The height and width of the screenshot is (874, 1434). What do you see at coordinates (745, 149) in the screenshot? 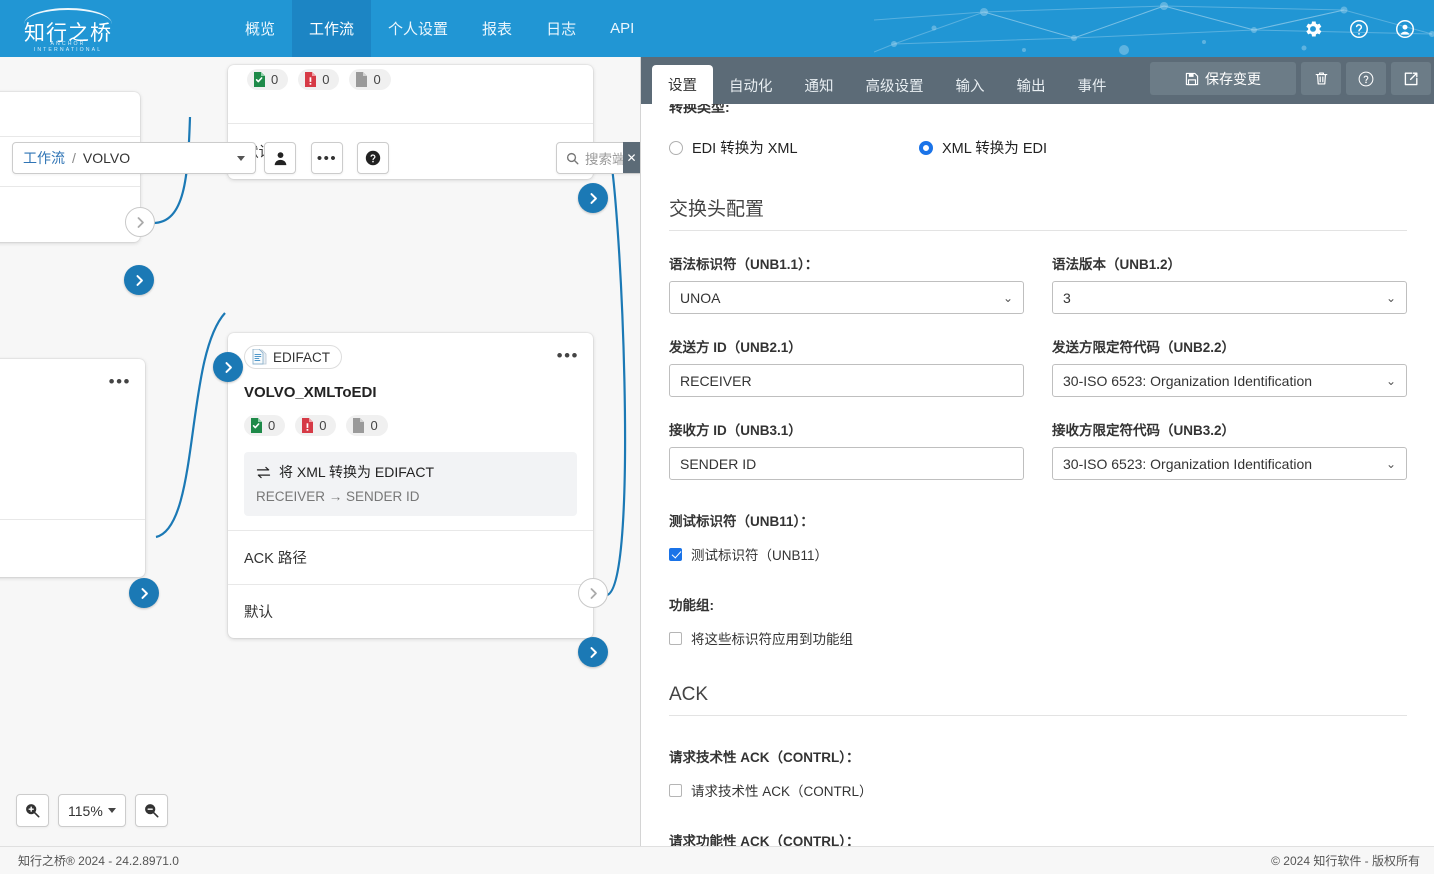
I see `radio-label: EDI 转换为 XML` at bounding box center [745, 149].